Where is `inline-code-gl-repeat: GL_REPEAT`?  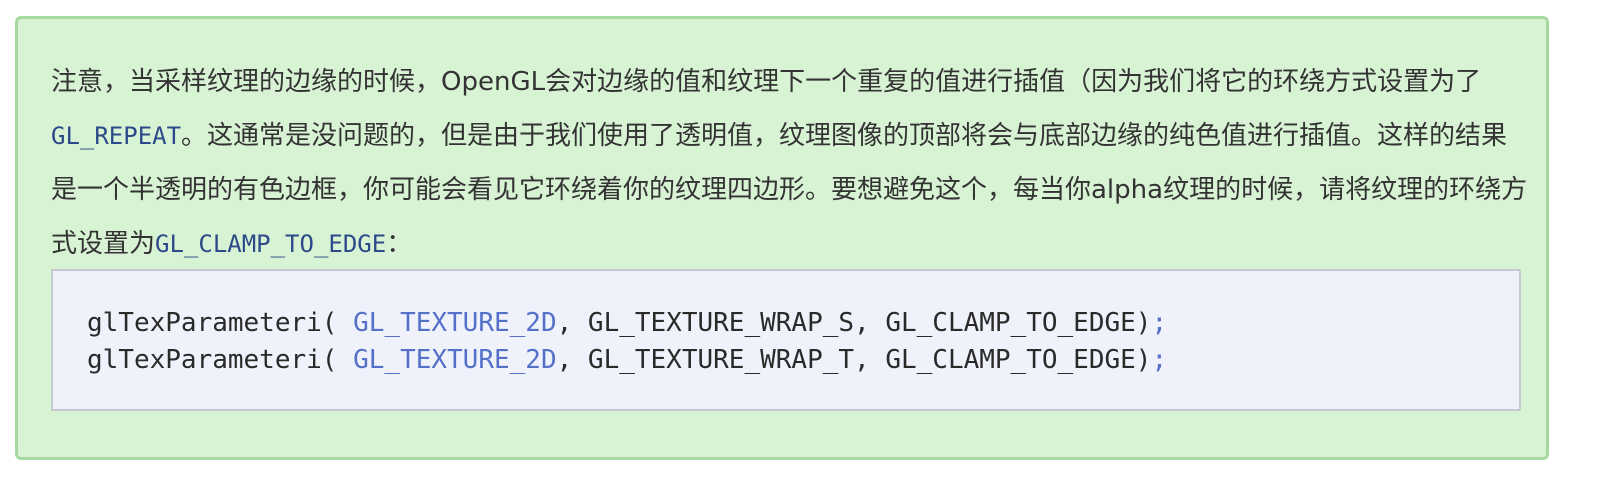 inline-code-gl-repeat: GL_REPEAT is located at coordinates (116, 136).